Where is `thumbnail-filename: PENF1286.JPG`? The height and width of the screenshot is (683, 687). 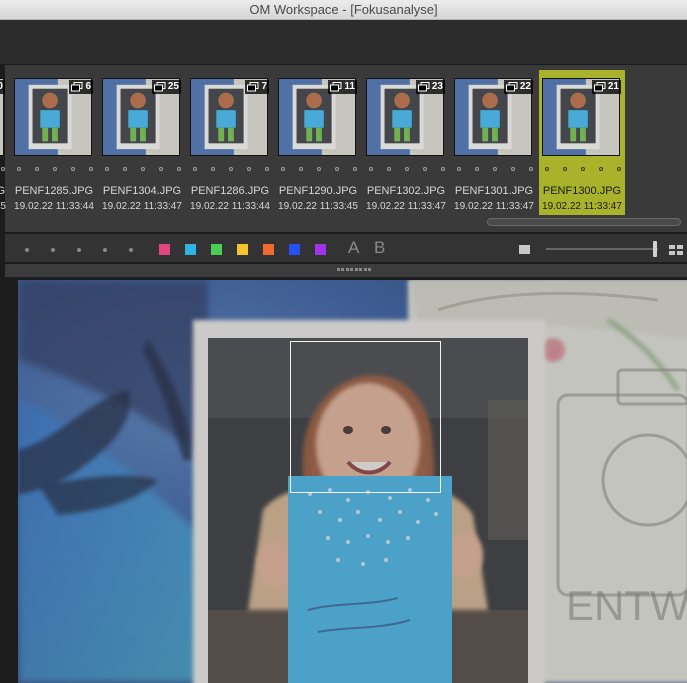 thumbnail-filename: PENF1286.JPG is located at coordinates (230, 191).